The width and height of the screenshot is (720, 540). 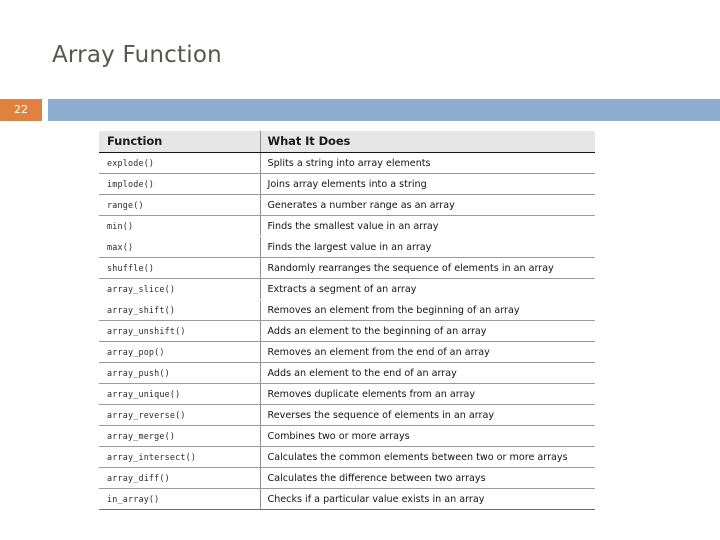 What do you see at coordinates (384, 110) in the screenshot?
I see `divider-rule` at bounding box center [384, 110].